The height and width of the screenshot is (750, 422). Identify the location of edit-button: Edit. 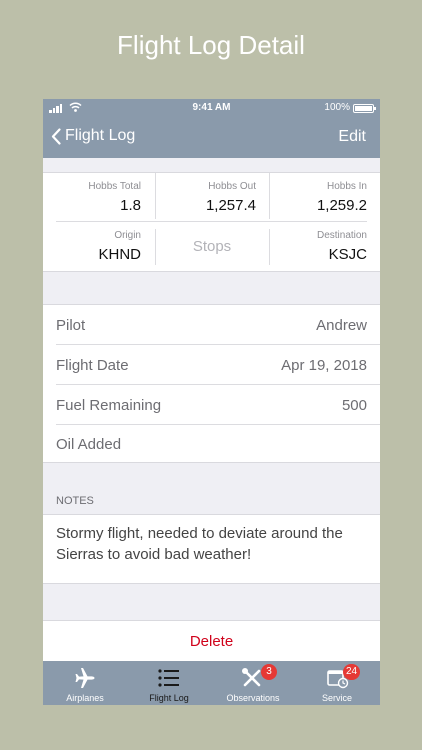
(352, 137).